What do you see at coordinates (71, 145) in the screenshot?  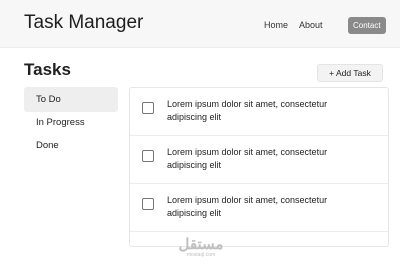 I see `sidebar-item-done: Done` at bounding box center [71, 145].